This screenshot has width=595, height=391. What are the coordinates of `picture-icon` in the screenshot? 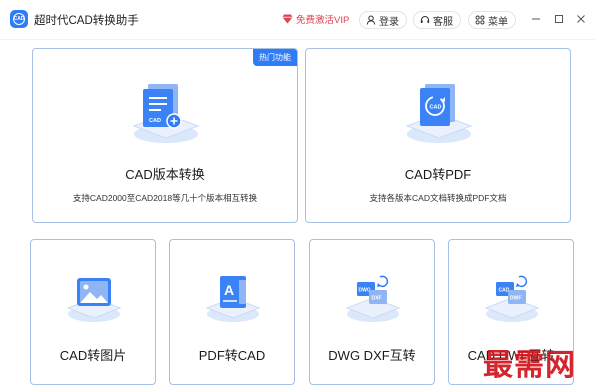 It's located at (94, 300).